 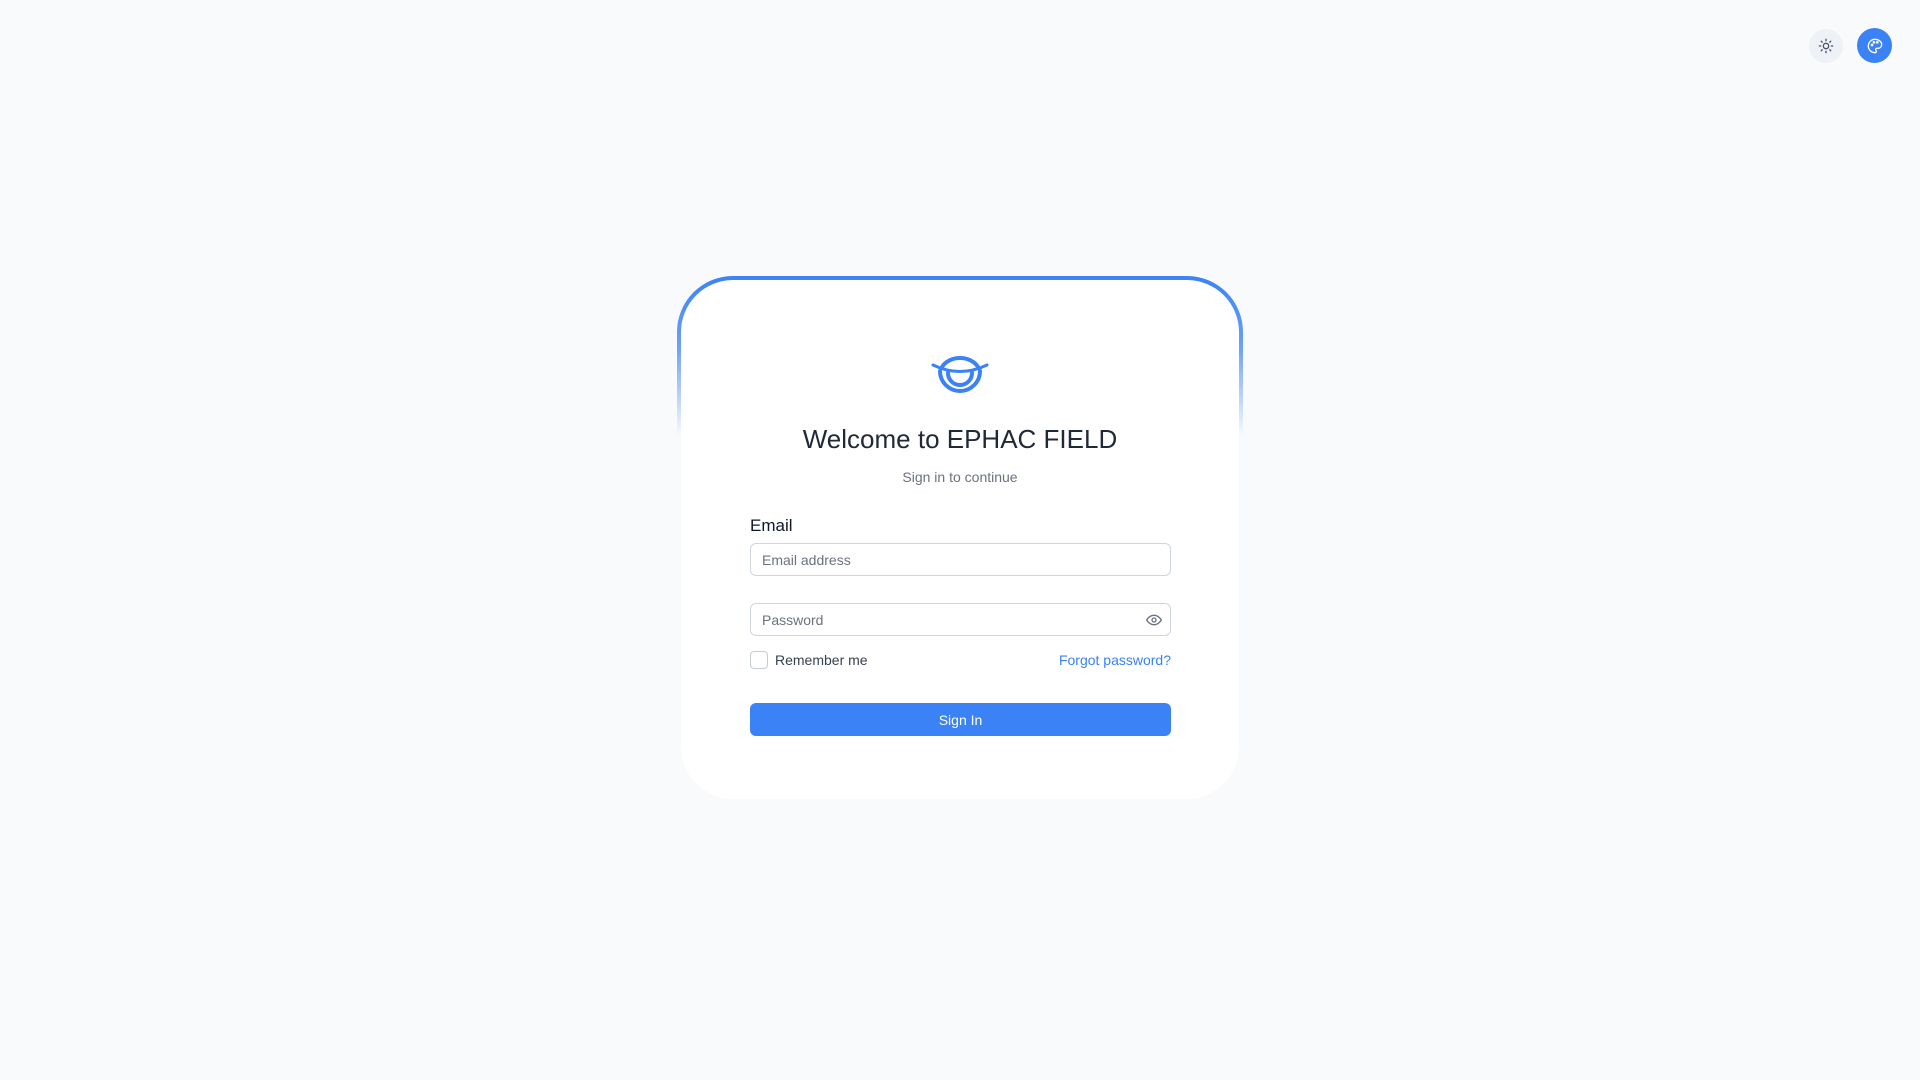 I want to click on password-visibility-toggle, so click(x=1154, y=620).